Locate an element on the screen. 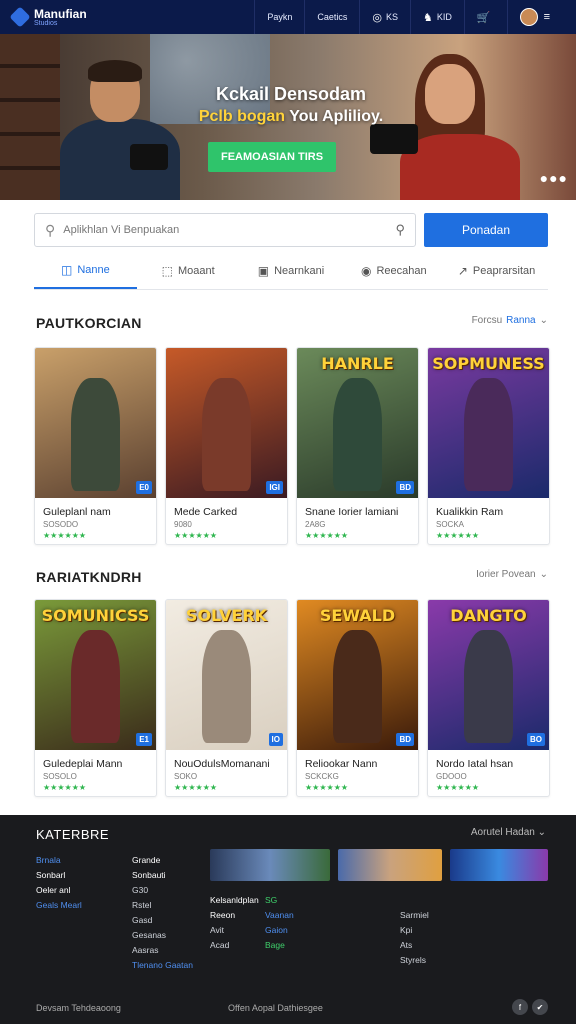  footer-link: Rstel is located at coordinates (162, 905).